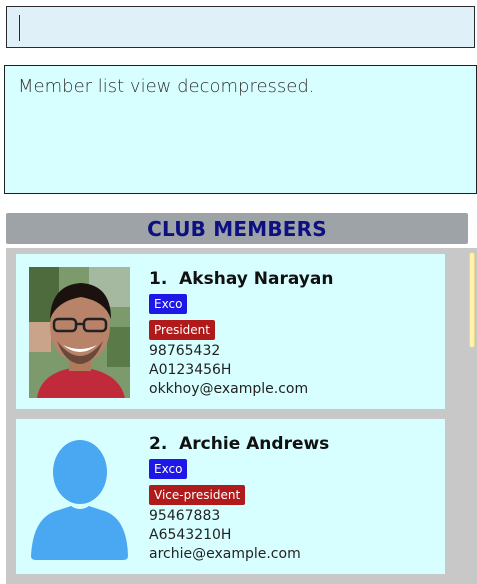  I want to click on scrollbar-thumb, so click(472, 300).